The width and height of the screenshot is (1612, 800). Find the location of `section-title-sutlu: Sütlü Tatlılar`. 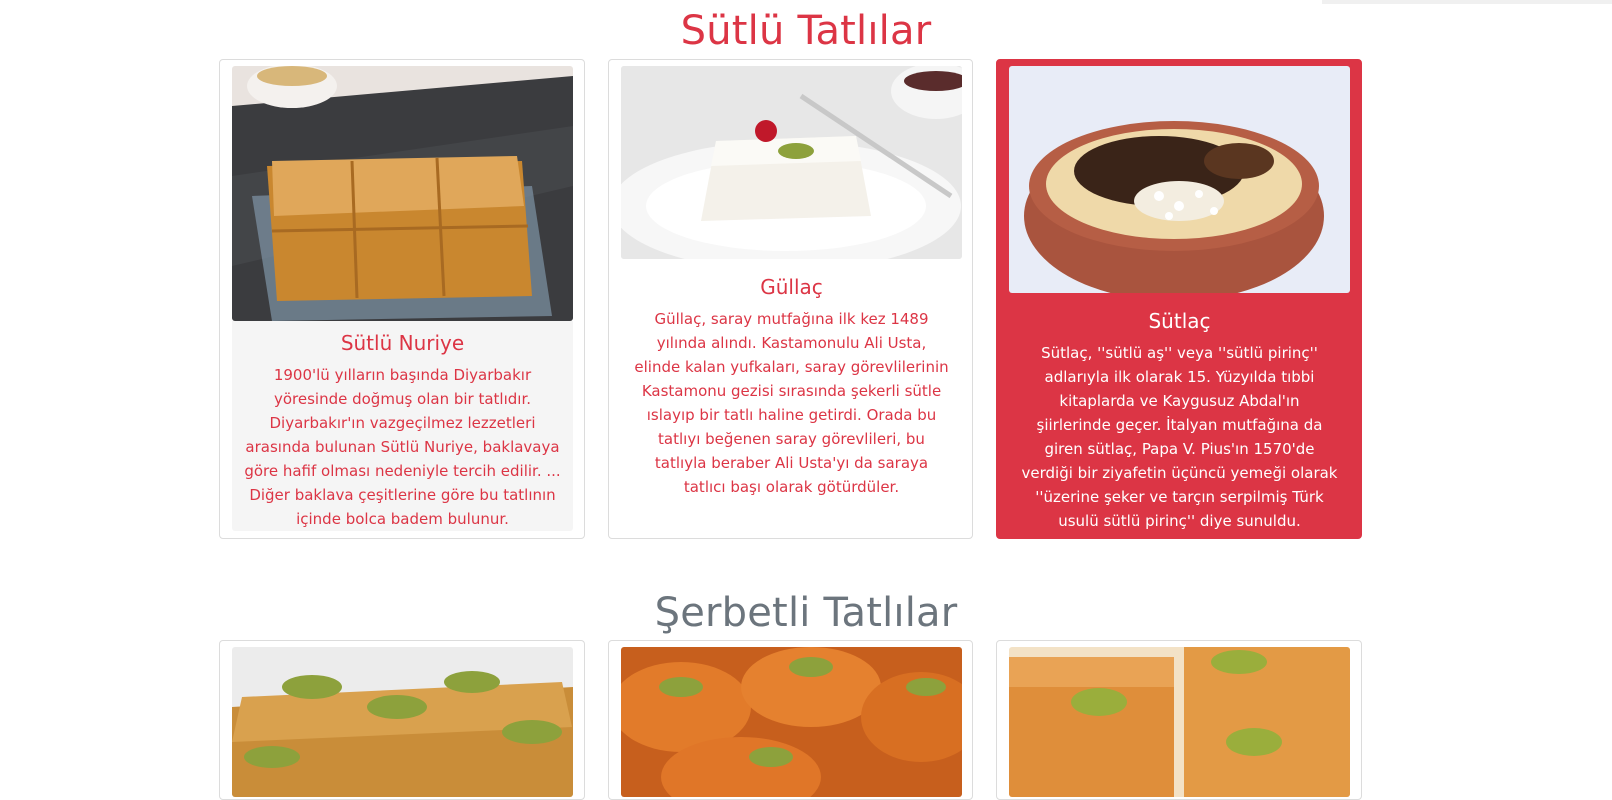

section-title-sutlu: Sütlü Tatlılar is located at coordinates (806, 31).